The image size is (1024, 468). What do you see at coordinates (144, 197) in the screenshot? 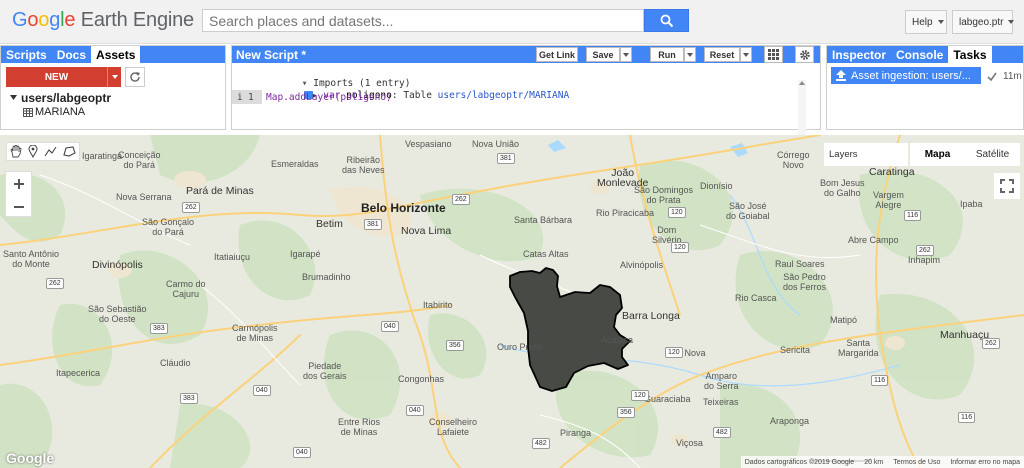
I see `place-label: Nova Serrana` at bounding box center [144, 197].